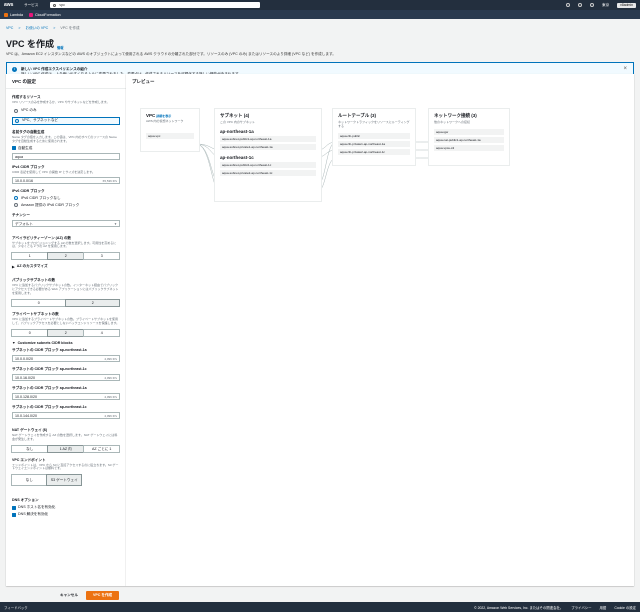 The image size is (640, 612). I want to click on nat-option-per-az: AZ ごとに 1, so click(101, 448).